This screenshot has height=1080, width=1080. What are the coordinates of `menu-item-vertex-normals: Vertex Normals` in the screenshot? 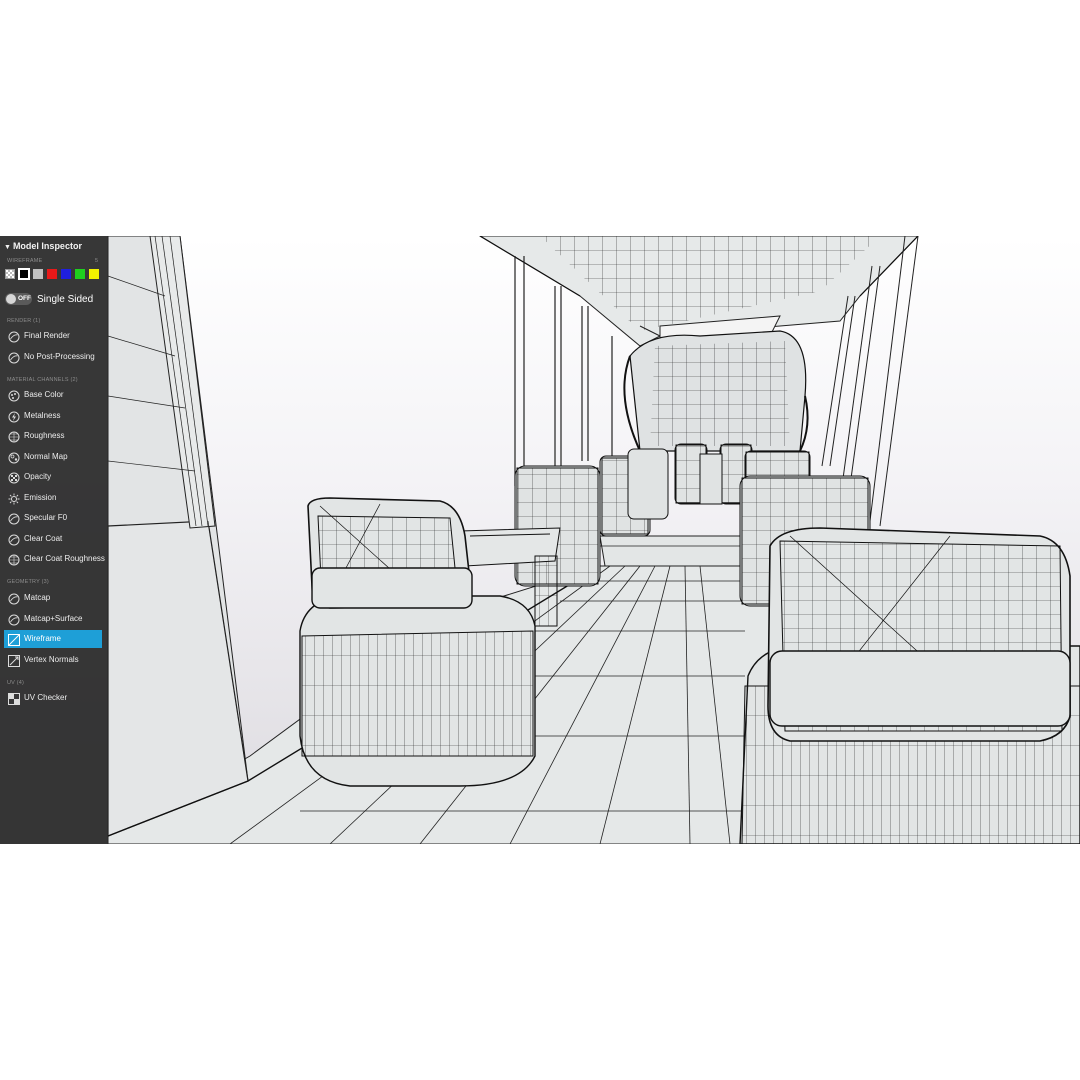 It's located at (53, 660).